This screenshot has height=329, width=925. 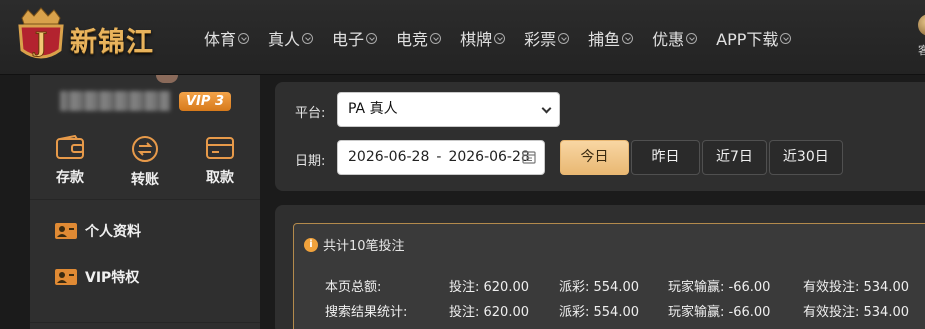 I want to click on nav-label: 电竞, so click(x=412, y=39).